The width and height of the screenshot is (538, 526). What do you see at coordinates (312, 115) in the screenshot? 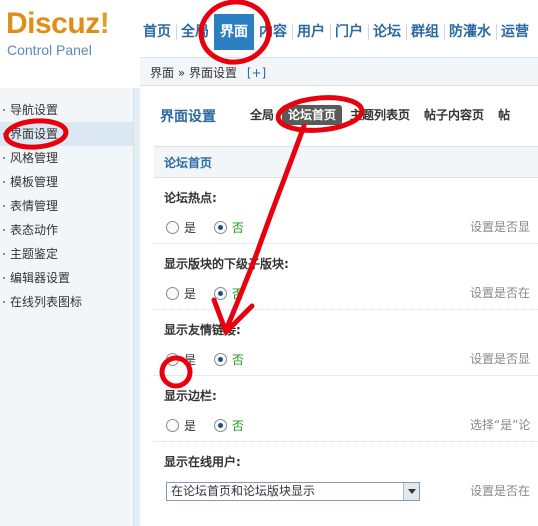
I see `subtab-forum-index: 论坛首页` at bounding box center [312, 115].